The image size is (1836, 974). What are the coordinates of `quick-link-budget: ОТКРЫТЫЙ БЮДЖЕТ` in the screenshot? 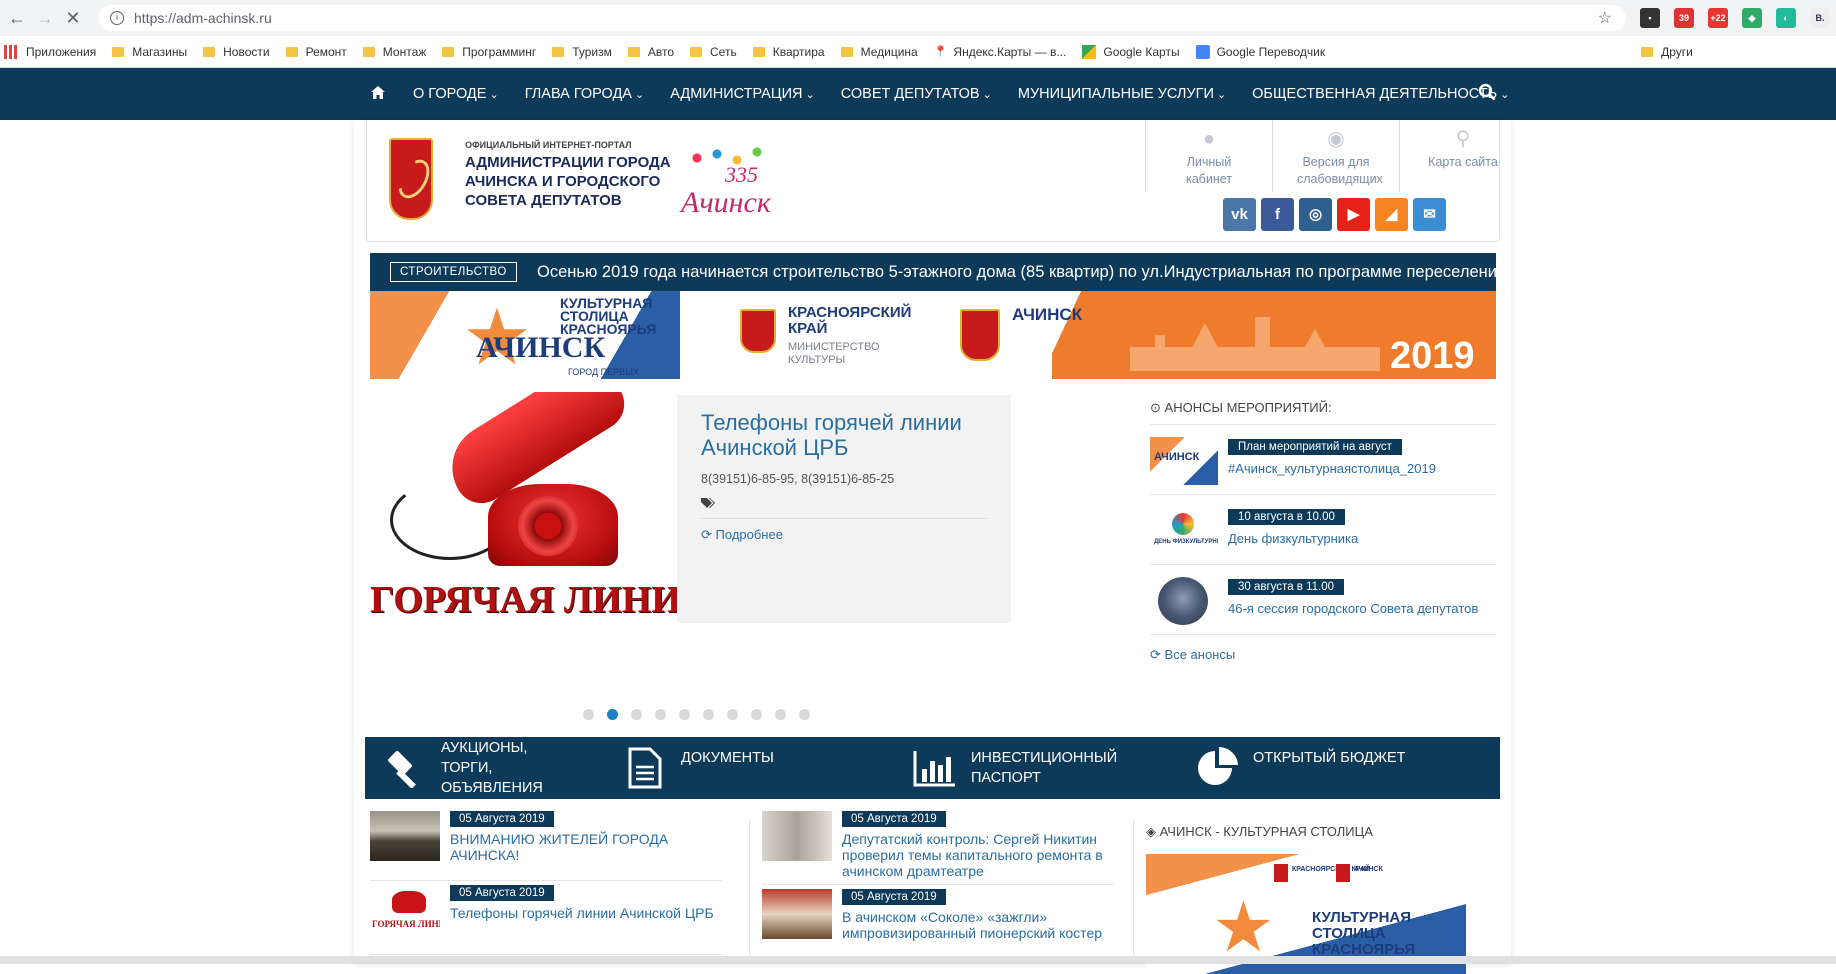 It's located at (1300, 768).